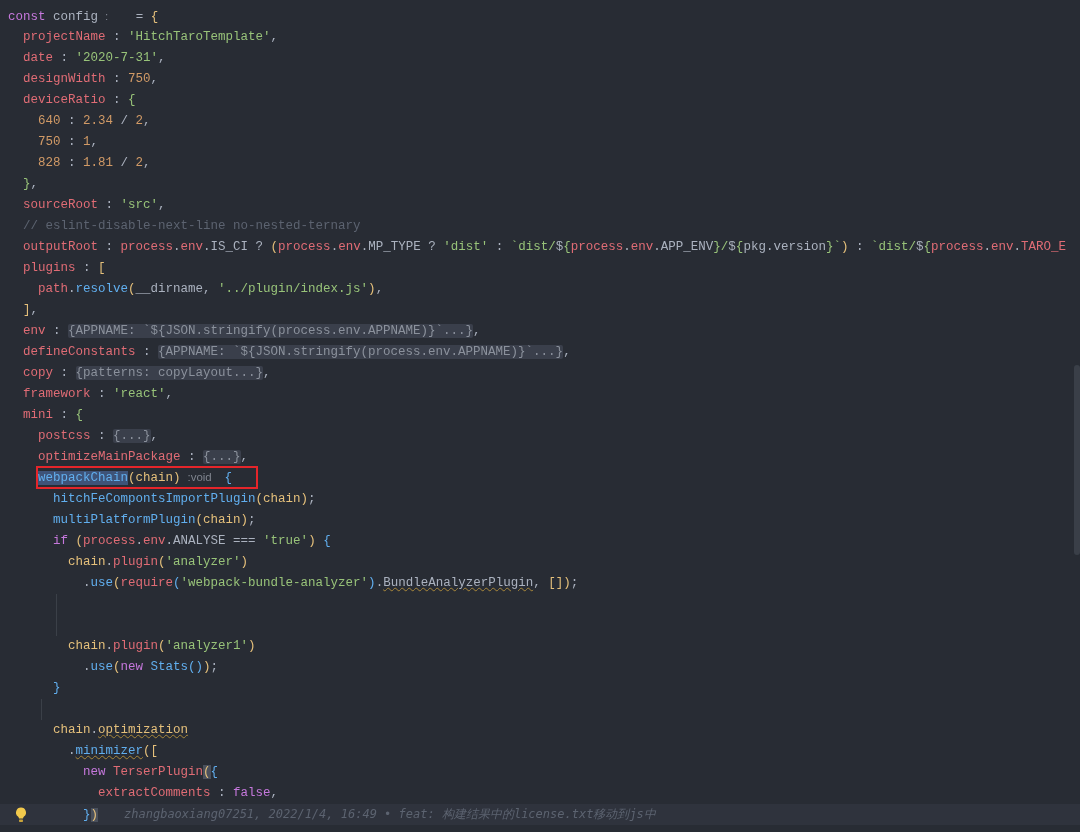  Describe the element at coordinates (53, 415) in the screenshot. I see `code-line: mini : {` at that location.